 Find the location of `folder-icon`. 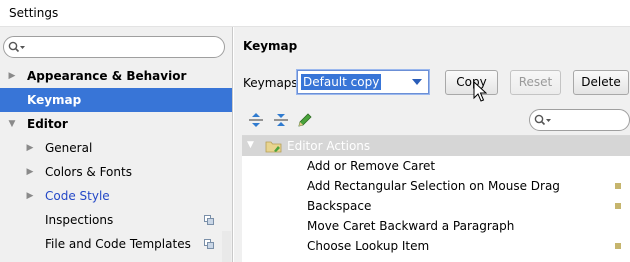

folder-icon is located at coordinates (273, 147).